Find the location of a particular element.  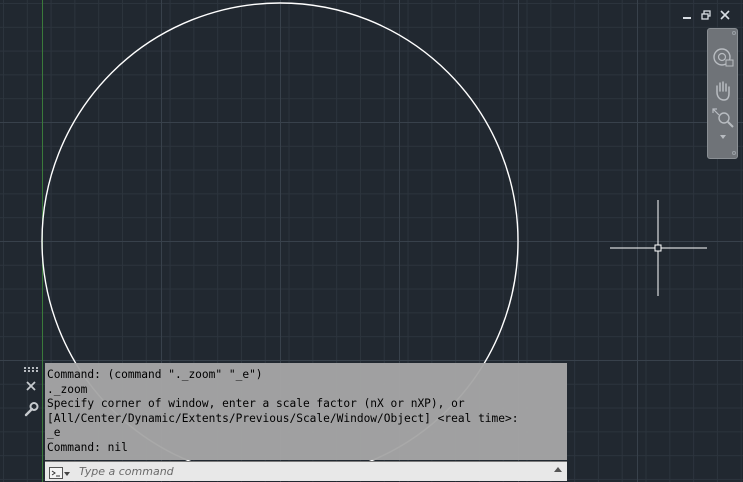

navbar-dropdown-arrow-icon is located at coordinates (723, 137).